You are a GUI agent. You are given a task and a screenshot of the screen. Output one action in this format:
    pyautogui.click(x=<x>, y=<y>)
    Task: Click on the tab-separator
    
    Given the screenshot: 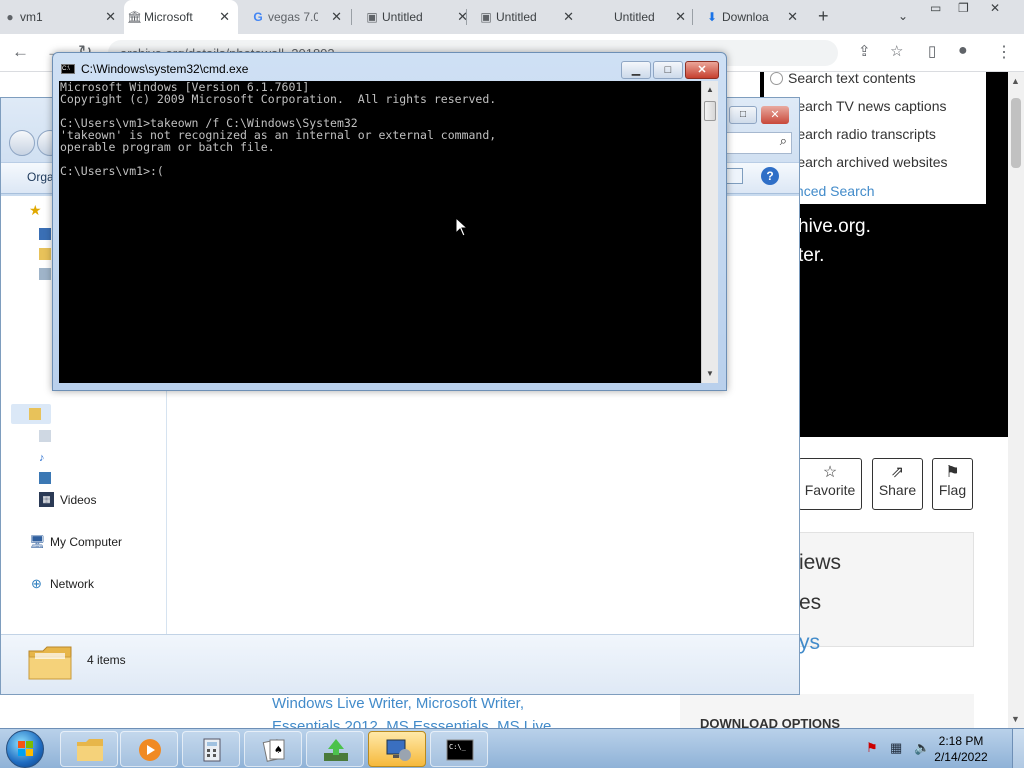 What is the action you would take?
    pyautogui.click(x=466, y=17)
    